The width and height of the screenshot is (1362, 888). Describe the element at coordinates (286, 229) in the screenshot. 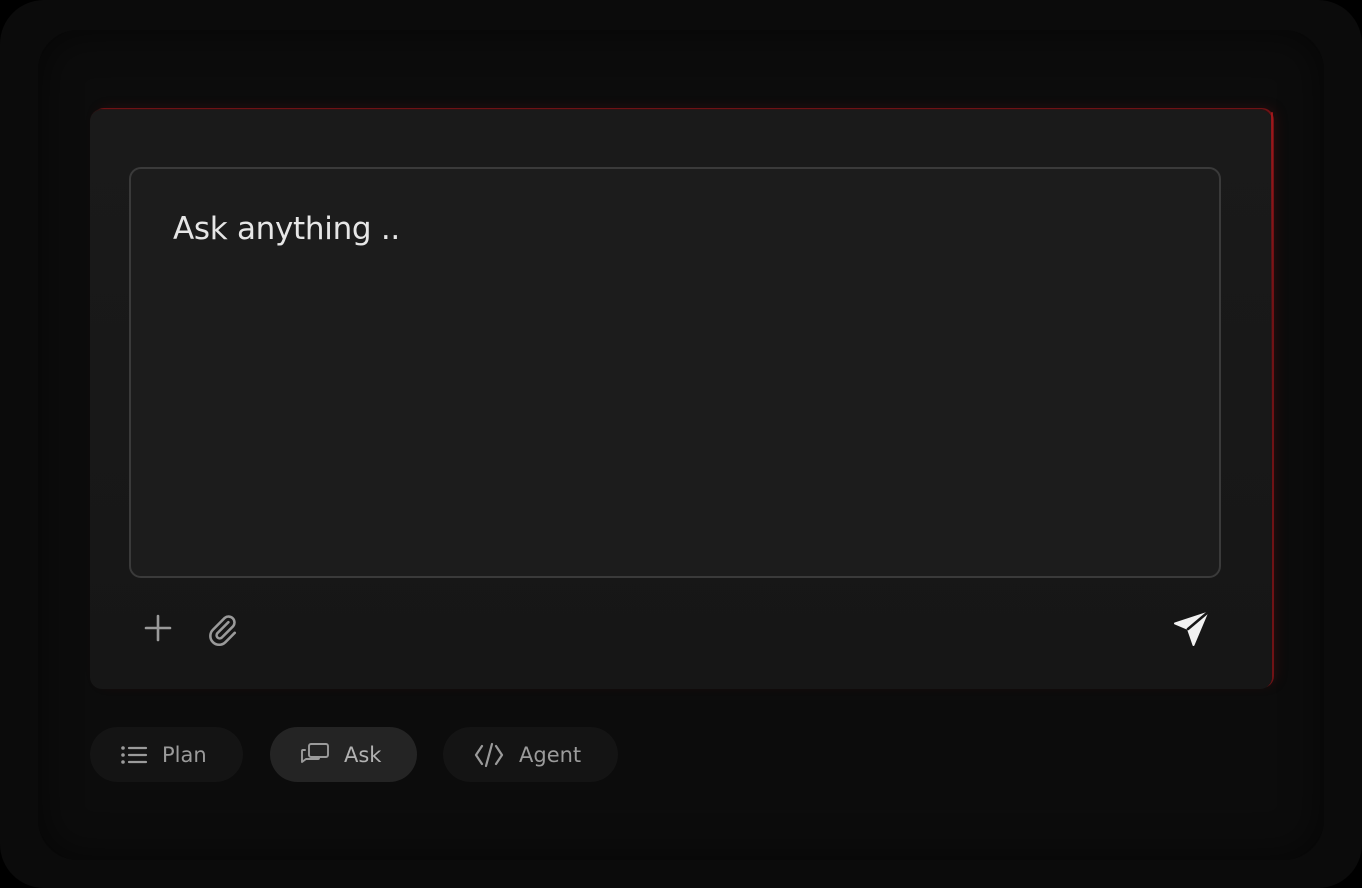

I see `prompt-placeholder: Ask anything ..` at that location.